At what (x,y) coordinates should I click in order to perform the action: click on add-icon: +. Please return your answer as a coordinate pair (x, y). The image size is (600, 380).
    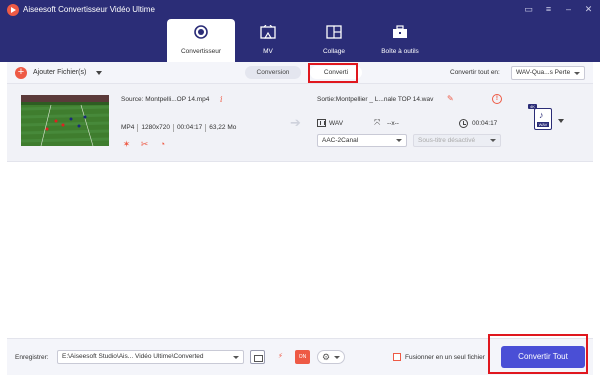
    Looking at the image, I should click on (21, 73).